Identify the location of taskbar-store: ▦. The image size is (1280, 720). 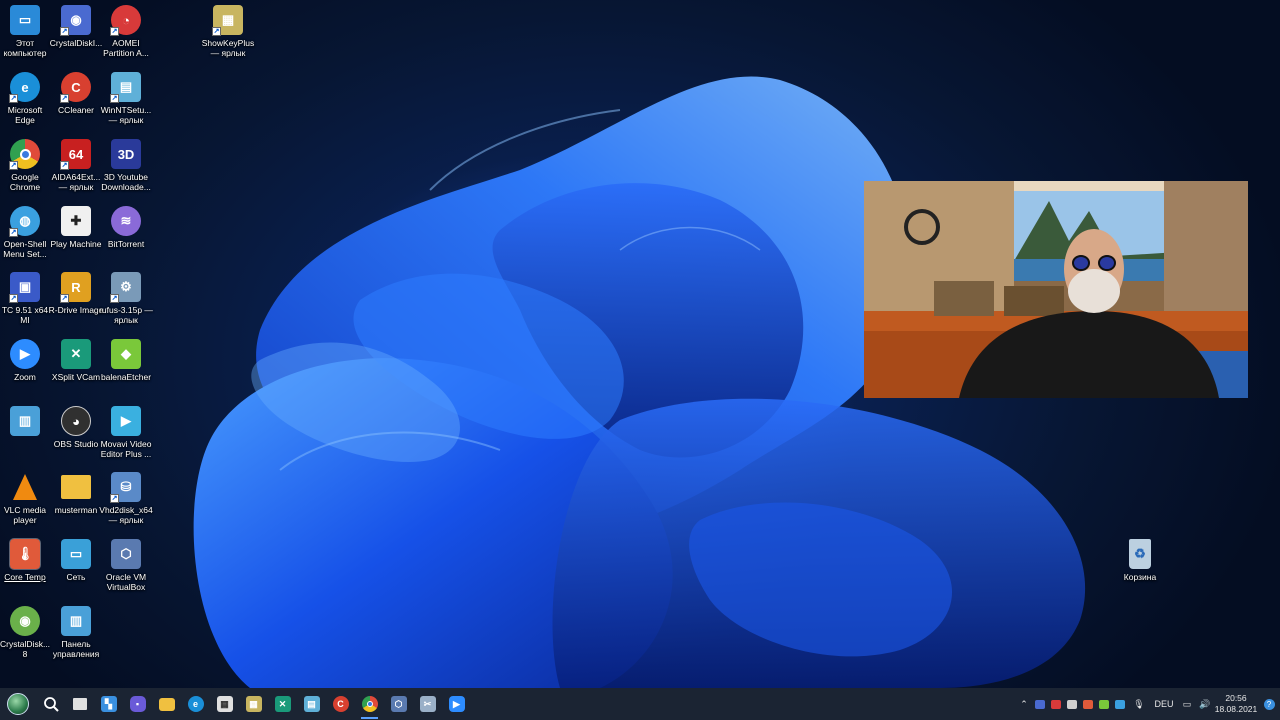
(224, 704).